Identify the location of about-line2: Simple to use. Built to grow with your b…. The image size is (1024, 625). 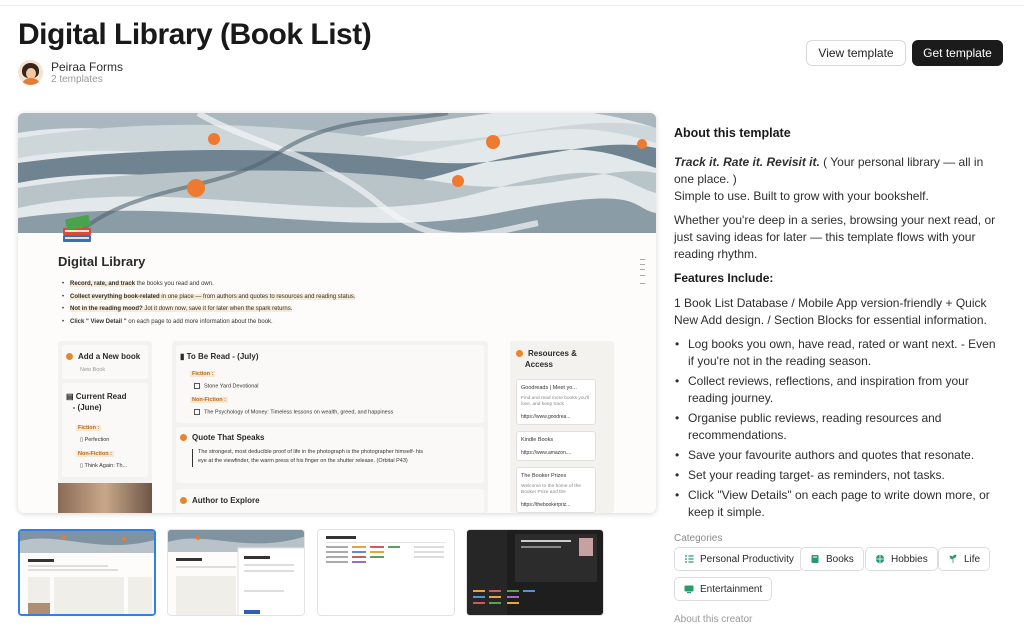
(801, 196).